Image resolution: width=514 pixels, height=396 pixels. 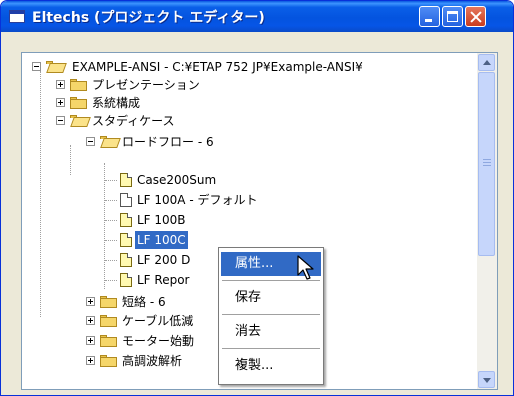 I want to click on menu-item-save: 保存, so click(x=271, y=298).